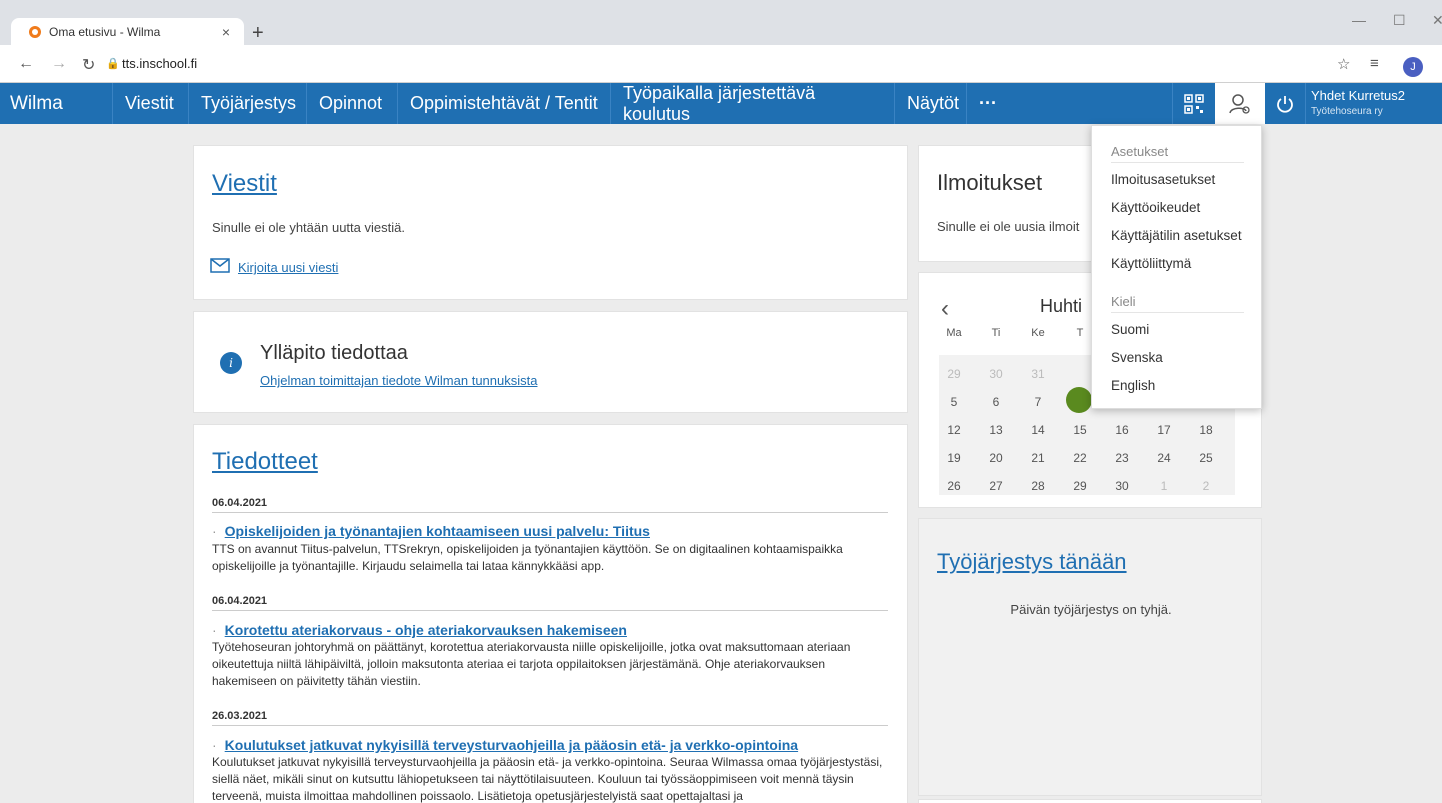  What do you see at coordinates (334, 353) in the screenshot?
I see `maintenance-title: Ylläpito tiedottaa` at bounding box center [334, 353].